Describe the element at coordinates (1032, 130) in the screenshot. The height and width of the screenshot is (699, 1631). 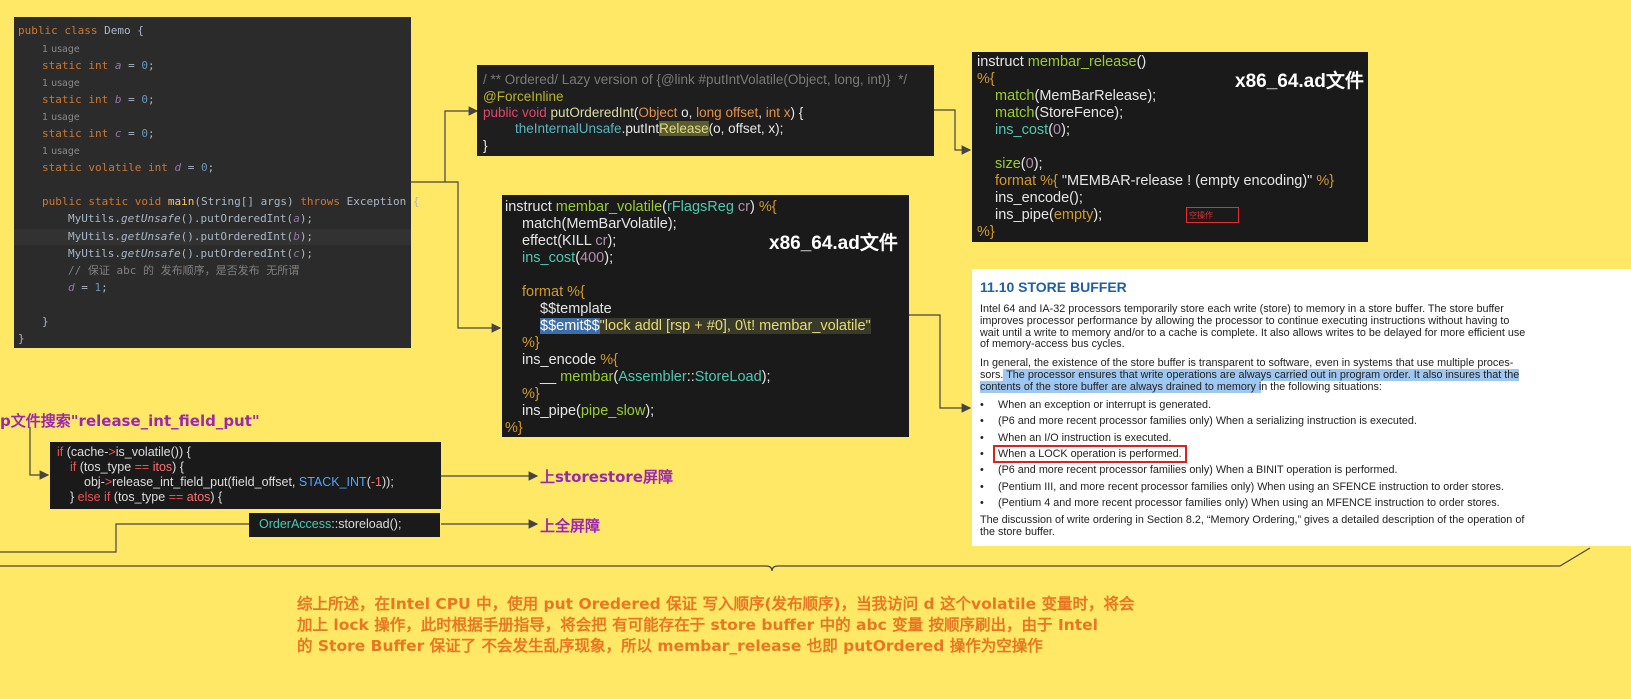
I see `ins-cost-line: ins_cost(0);` at that location.